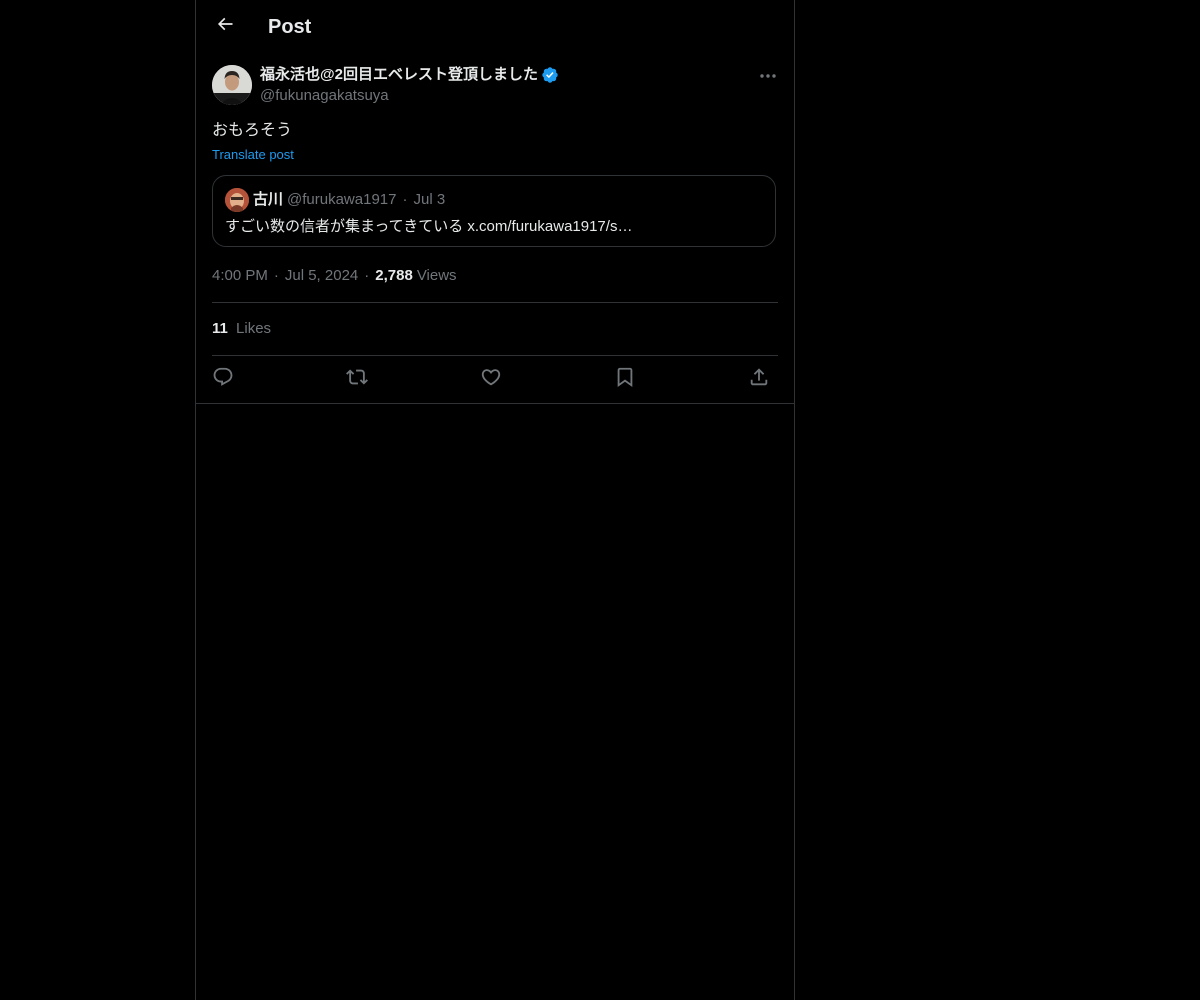 The width and height of the screenshot is (1200, 1000). What do you see at coordinates (429, 199) in the screenshot?
I see `quote-date: Jul 3` at bounding box center [429, 199].